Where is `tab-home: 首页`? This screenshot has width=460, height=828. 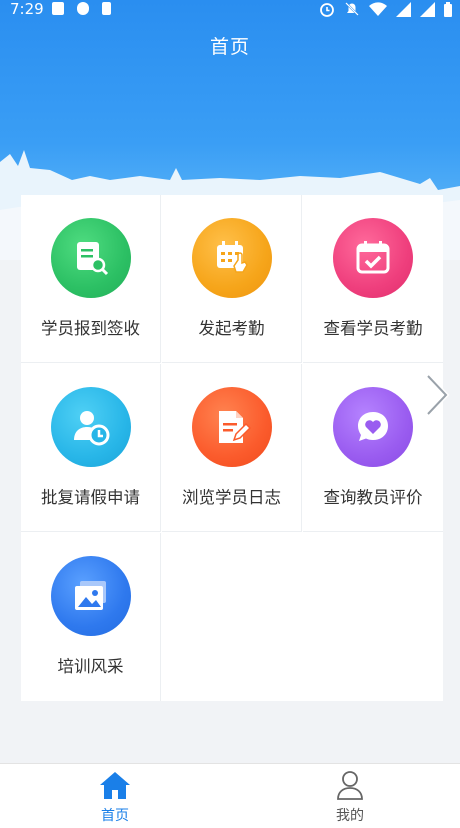
tab-home: 首页 is located at coordinates (115, 796).